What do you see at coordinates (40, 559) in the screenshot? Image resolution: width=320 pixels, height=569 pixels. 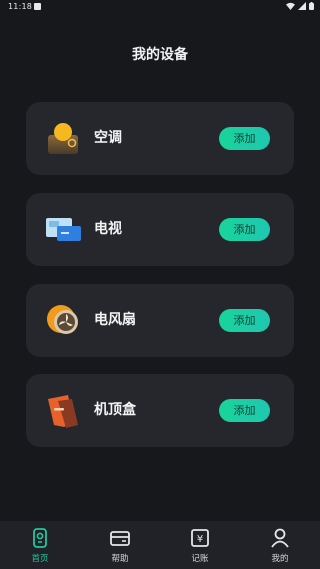 I see `tab-label: 首页` at bounding box center [40, 559].